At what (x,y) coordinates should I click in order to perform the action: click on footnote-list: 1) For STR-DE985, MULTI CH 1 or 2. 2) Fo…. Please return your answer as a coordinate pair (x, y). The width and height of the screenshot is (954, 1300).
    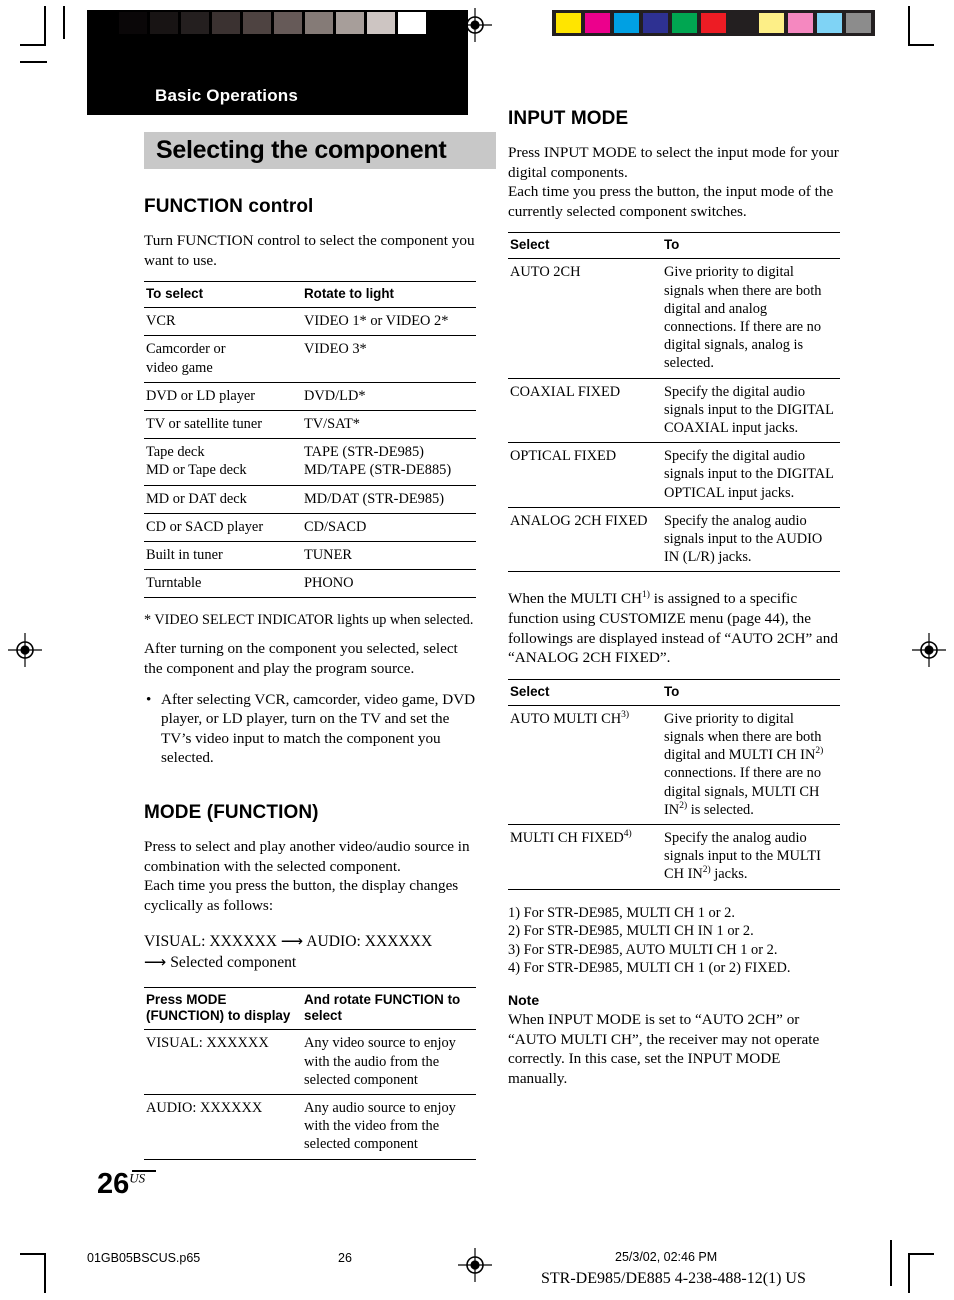
    Looking at the image, I should click on (674, 941).